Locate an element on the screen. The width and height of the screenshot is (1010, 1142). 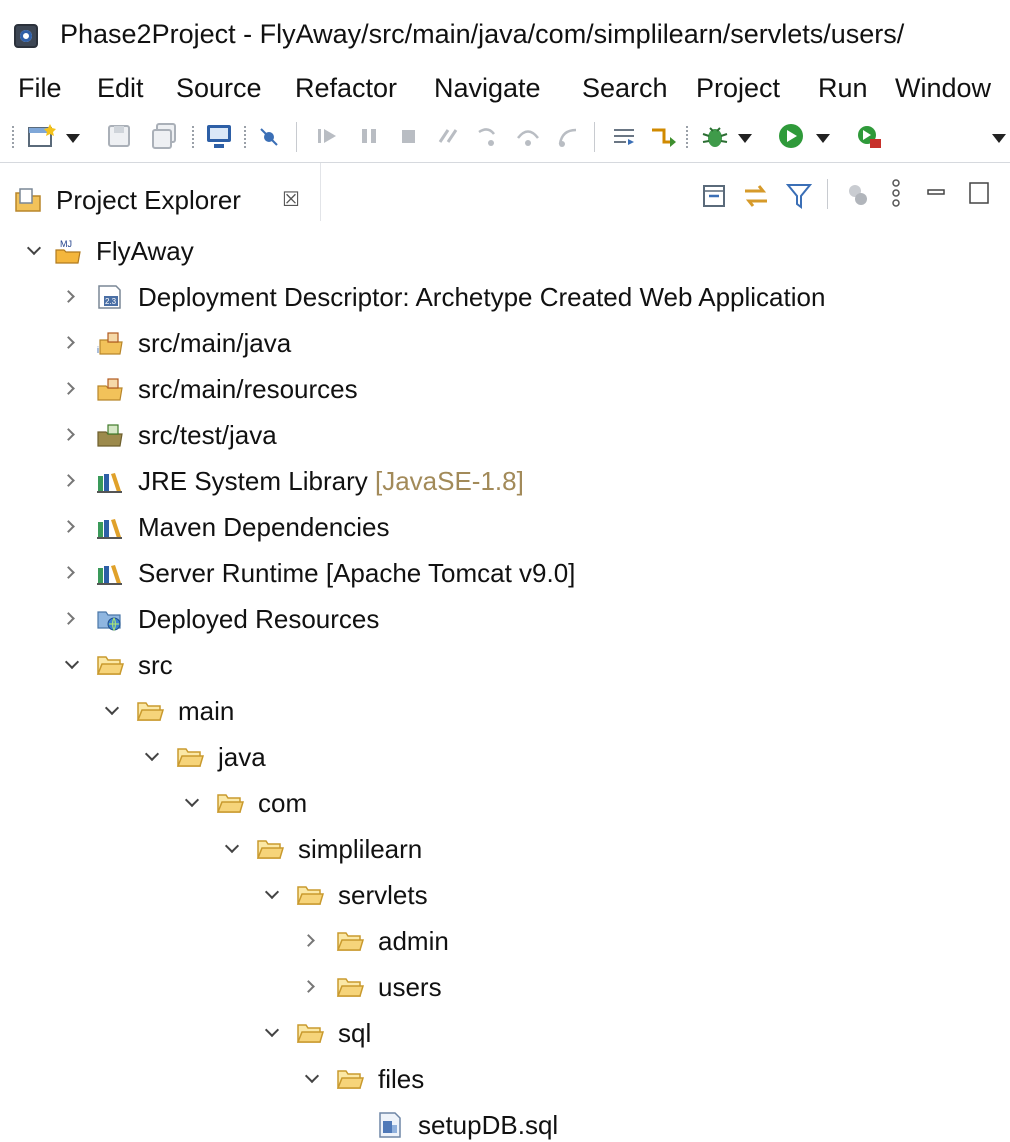
tree-item-sql: sql is located at coordinates (505, 1033).